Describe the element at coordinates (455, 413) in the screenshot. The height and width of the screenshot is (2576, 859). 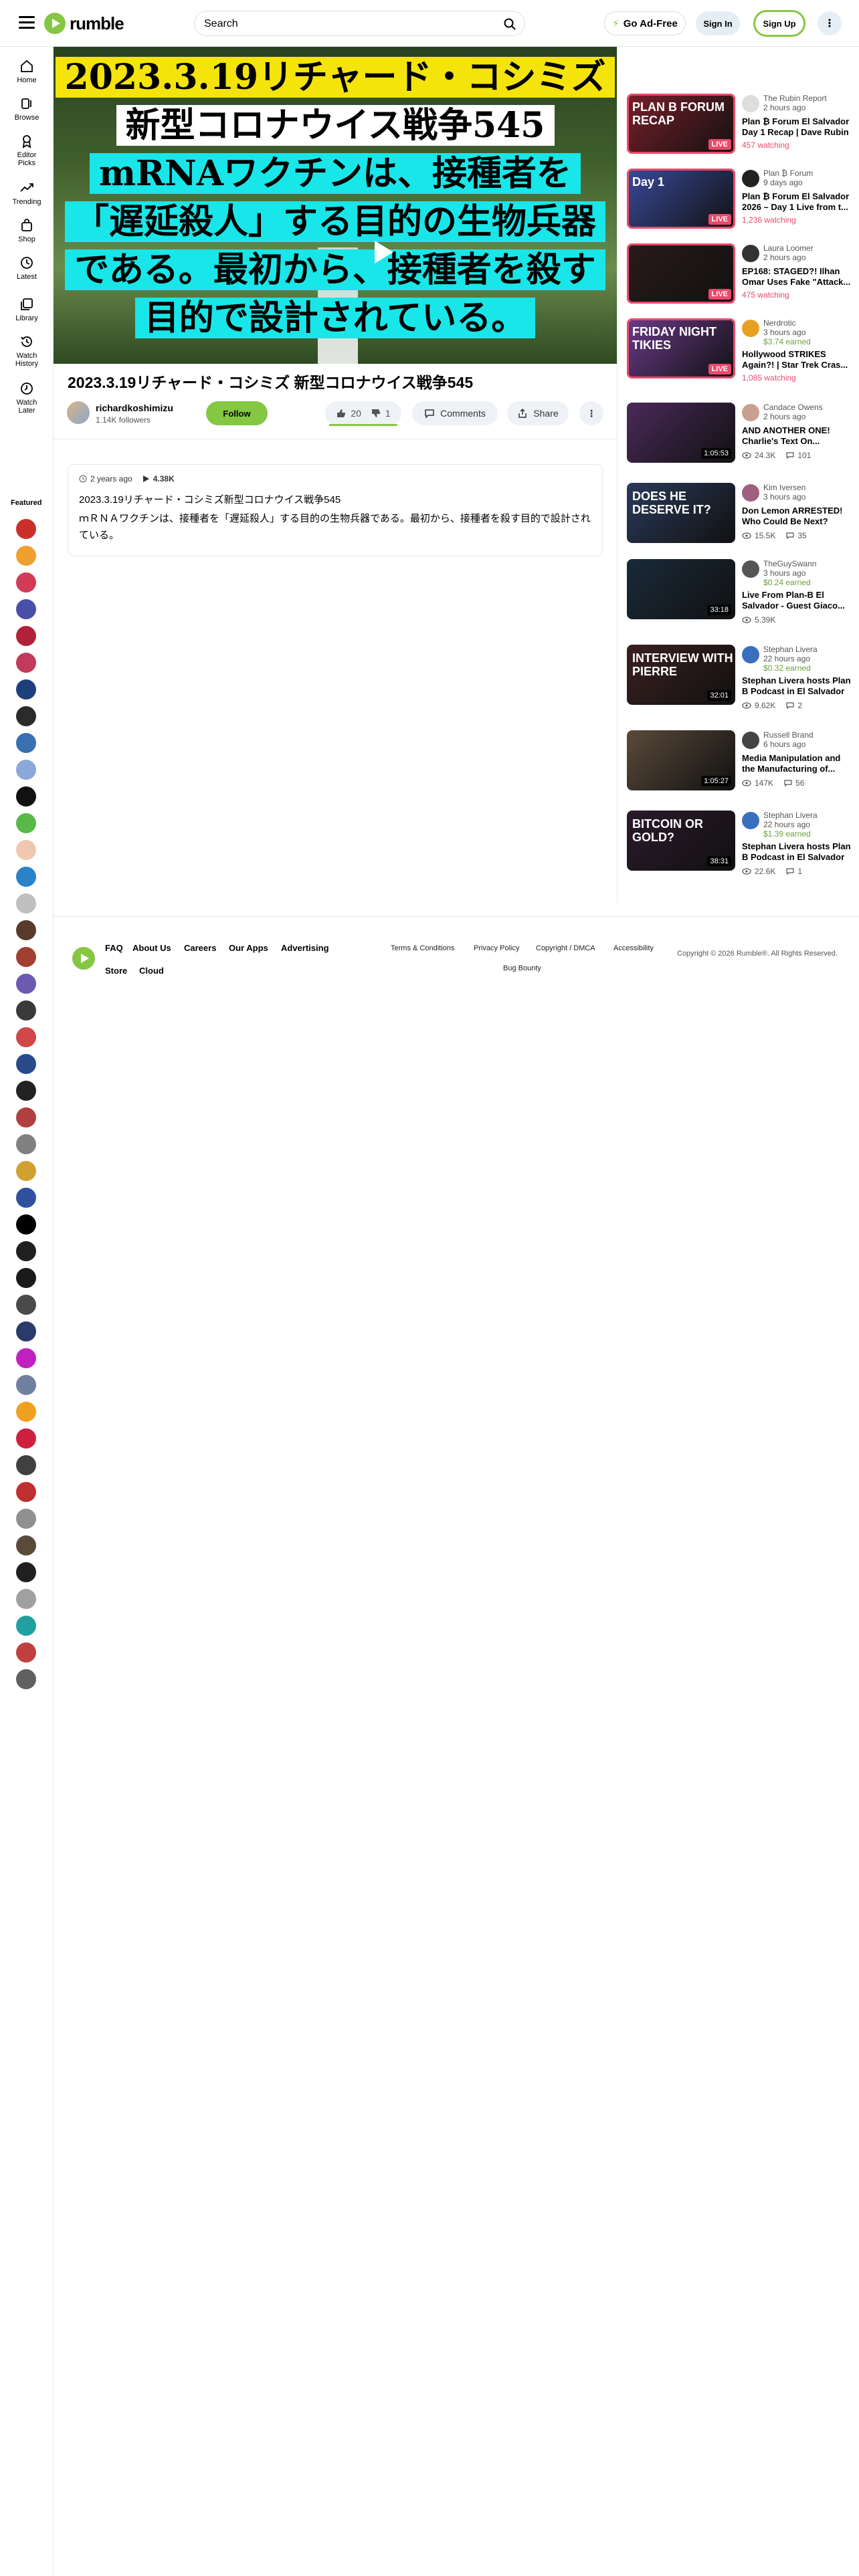
I see `comments-button: Comments` at that location.